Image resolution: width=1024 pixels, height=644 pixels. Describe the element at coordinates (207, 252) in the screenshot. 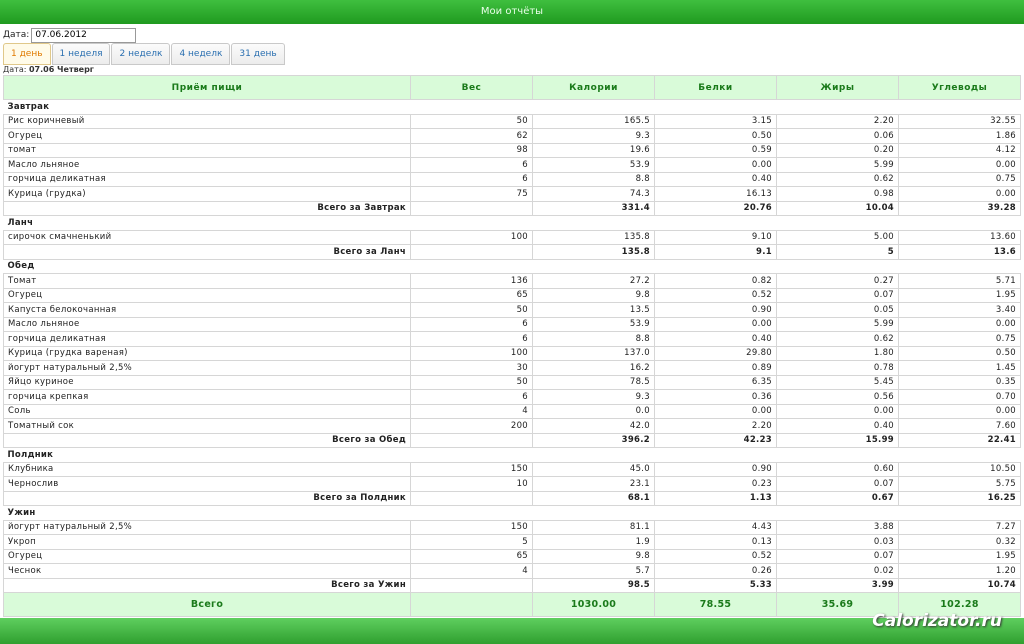

I see `subtotal-food-name: Всего за Ланч` at that location.